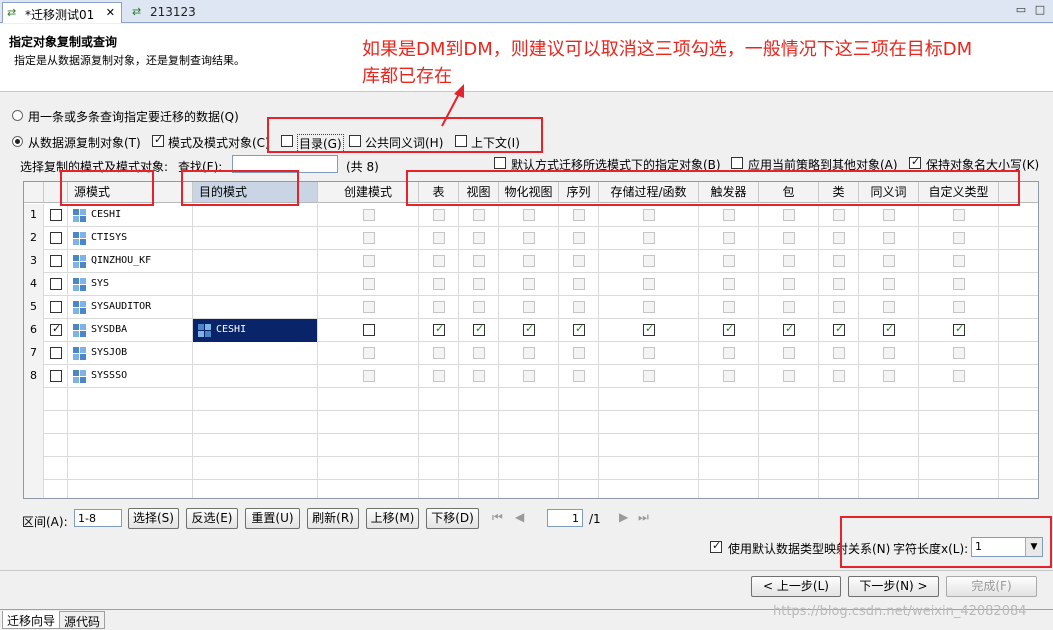 This screenshot has width=1053, height=630. Describe the element at coordinates (959, 192) in the screenshot. I see `grid-header-udt: 自定义类型` at that location.